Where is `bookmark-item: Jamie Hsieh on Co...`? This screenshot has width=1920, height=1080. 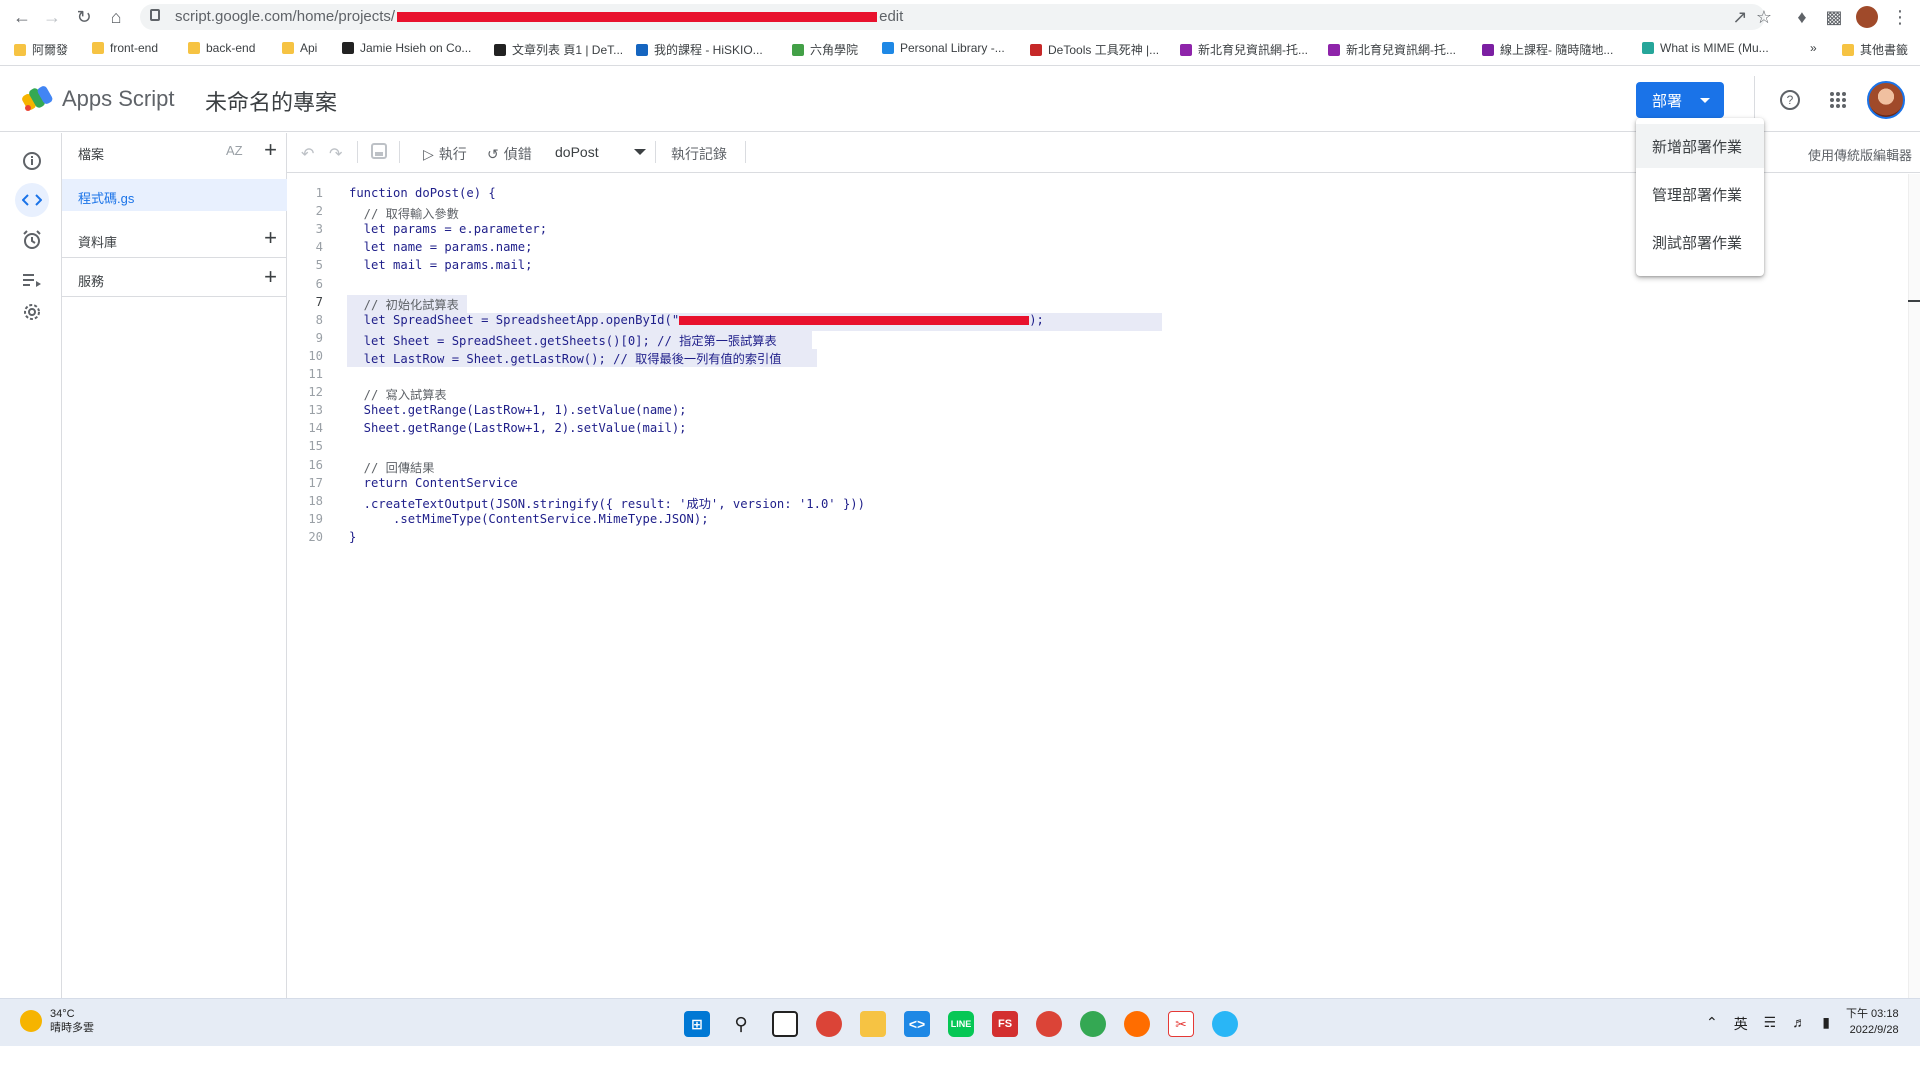 bookmark-item: Jamie Hsieh on Co... is located at coordinates (406, 48).